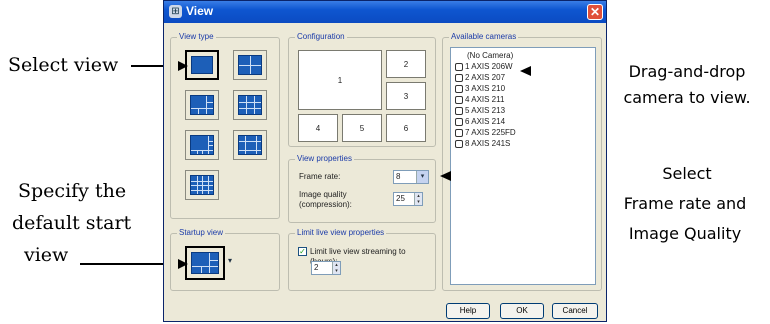 Image resolution: width=770 pixels, height=324 pixels. Describe the element at coordinates (183, 264) in the screenshot. I see `start-view-arrowhead` at that location.